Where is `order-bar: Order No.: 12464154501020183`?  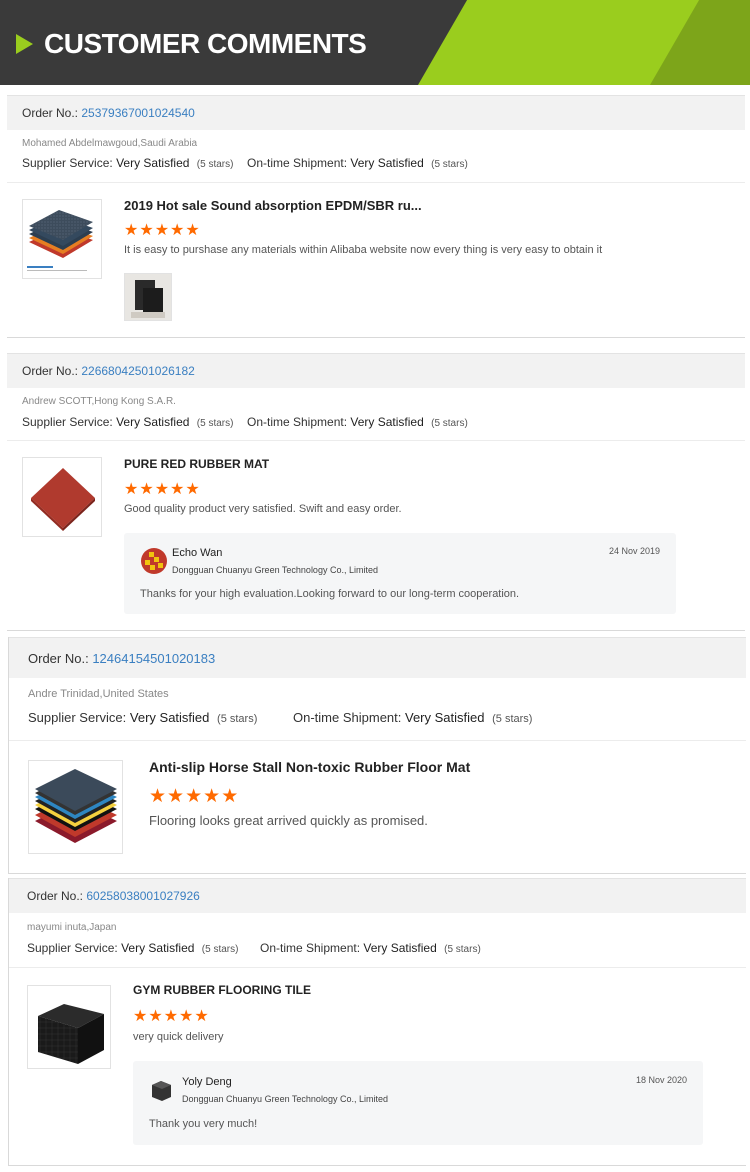
order-bar: Order No.: 12464154501020183 is located at coordinates (377, 657).